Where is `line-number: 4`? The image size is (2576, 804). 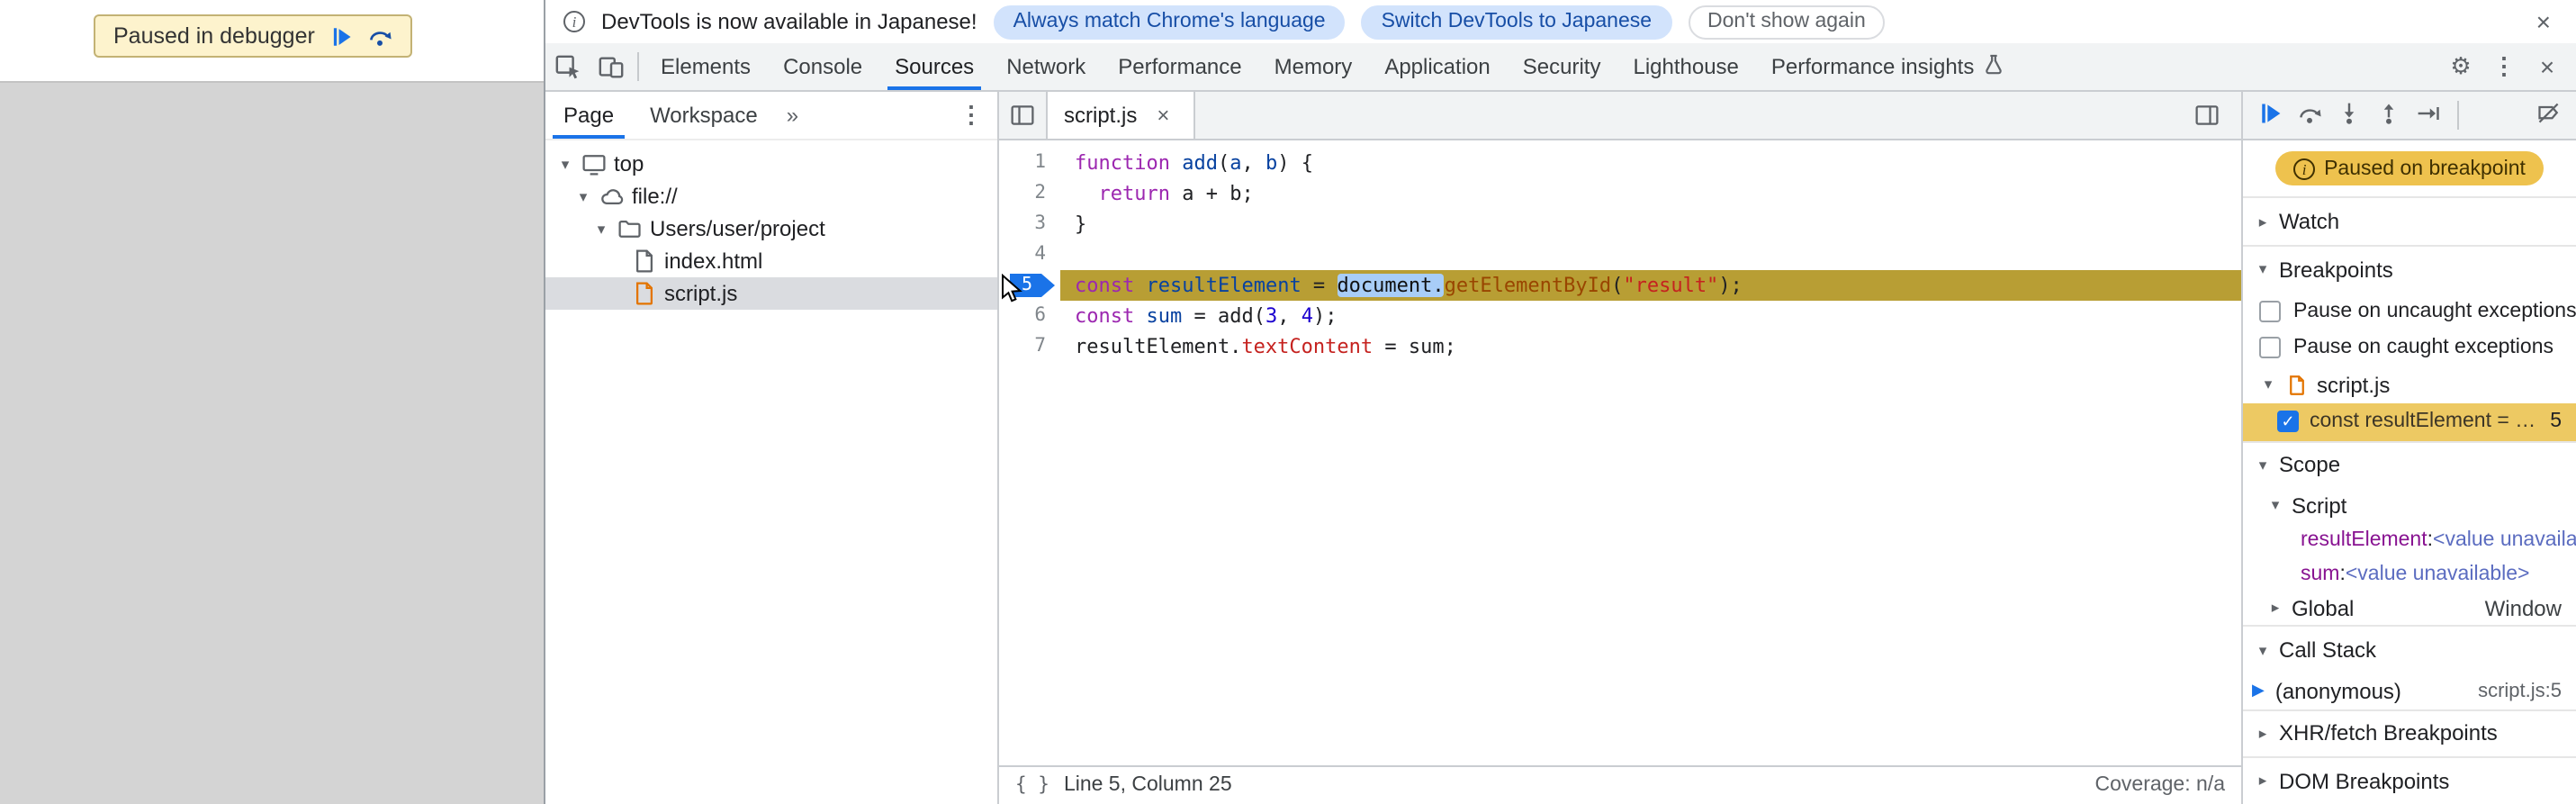
line-number: 4 is located at coordinates (1029, 254).